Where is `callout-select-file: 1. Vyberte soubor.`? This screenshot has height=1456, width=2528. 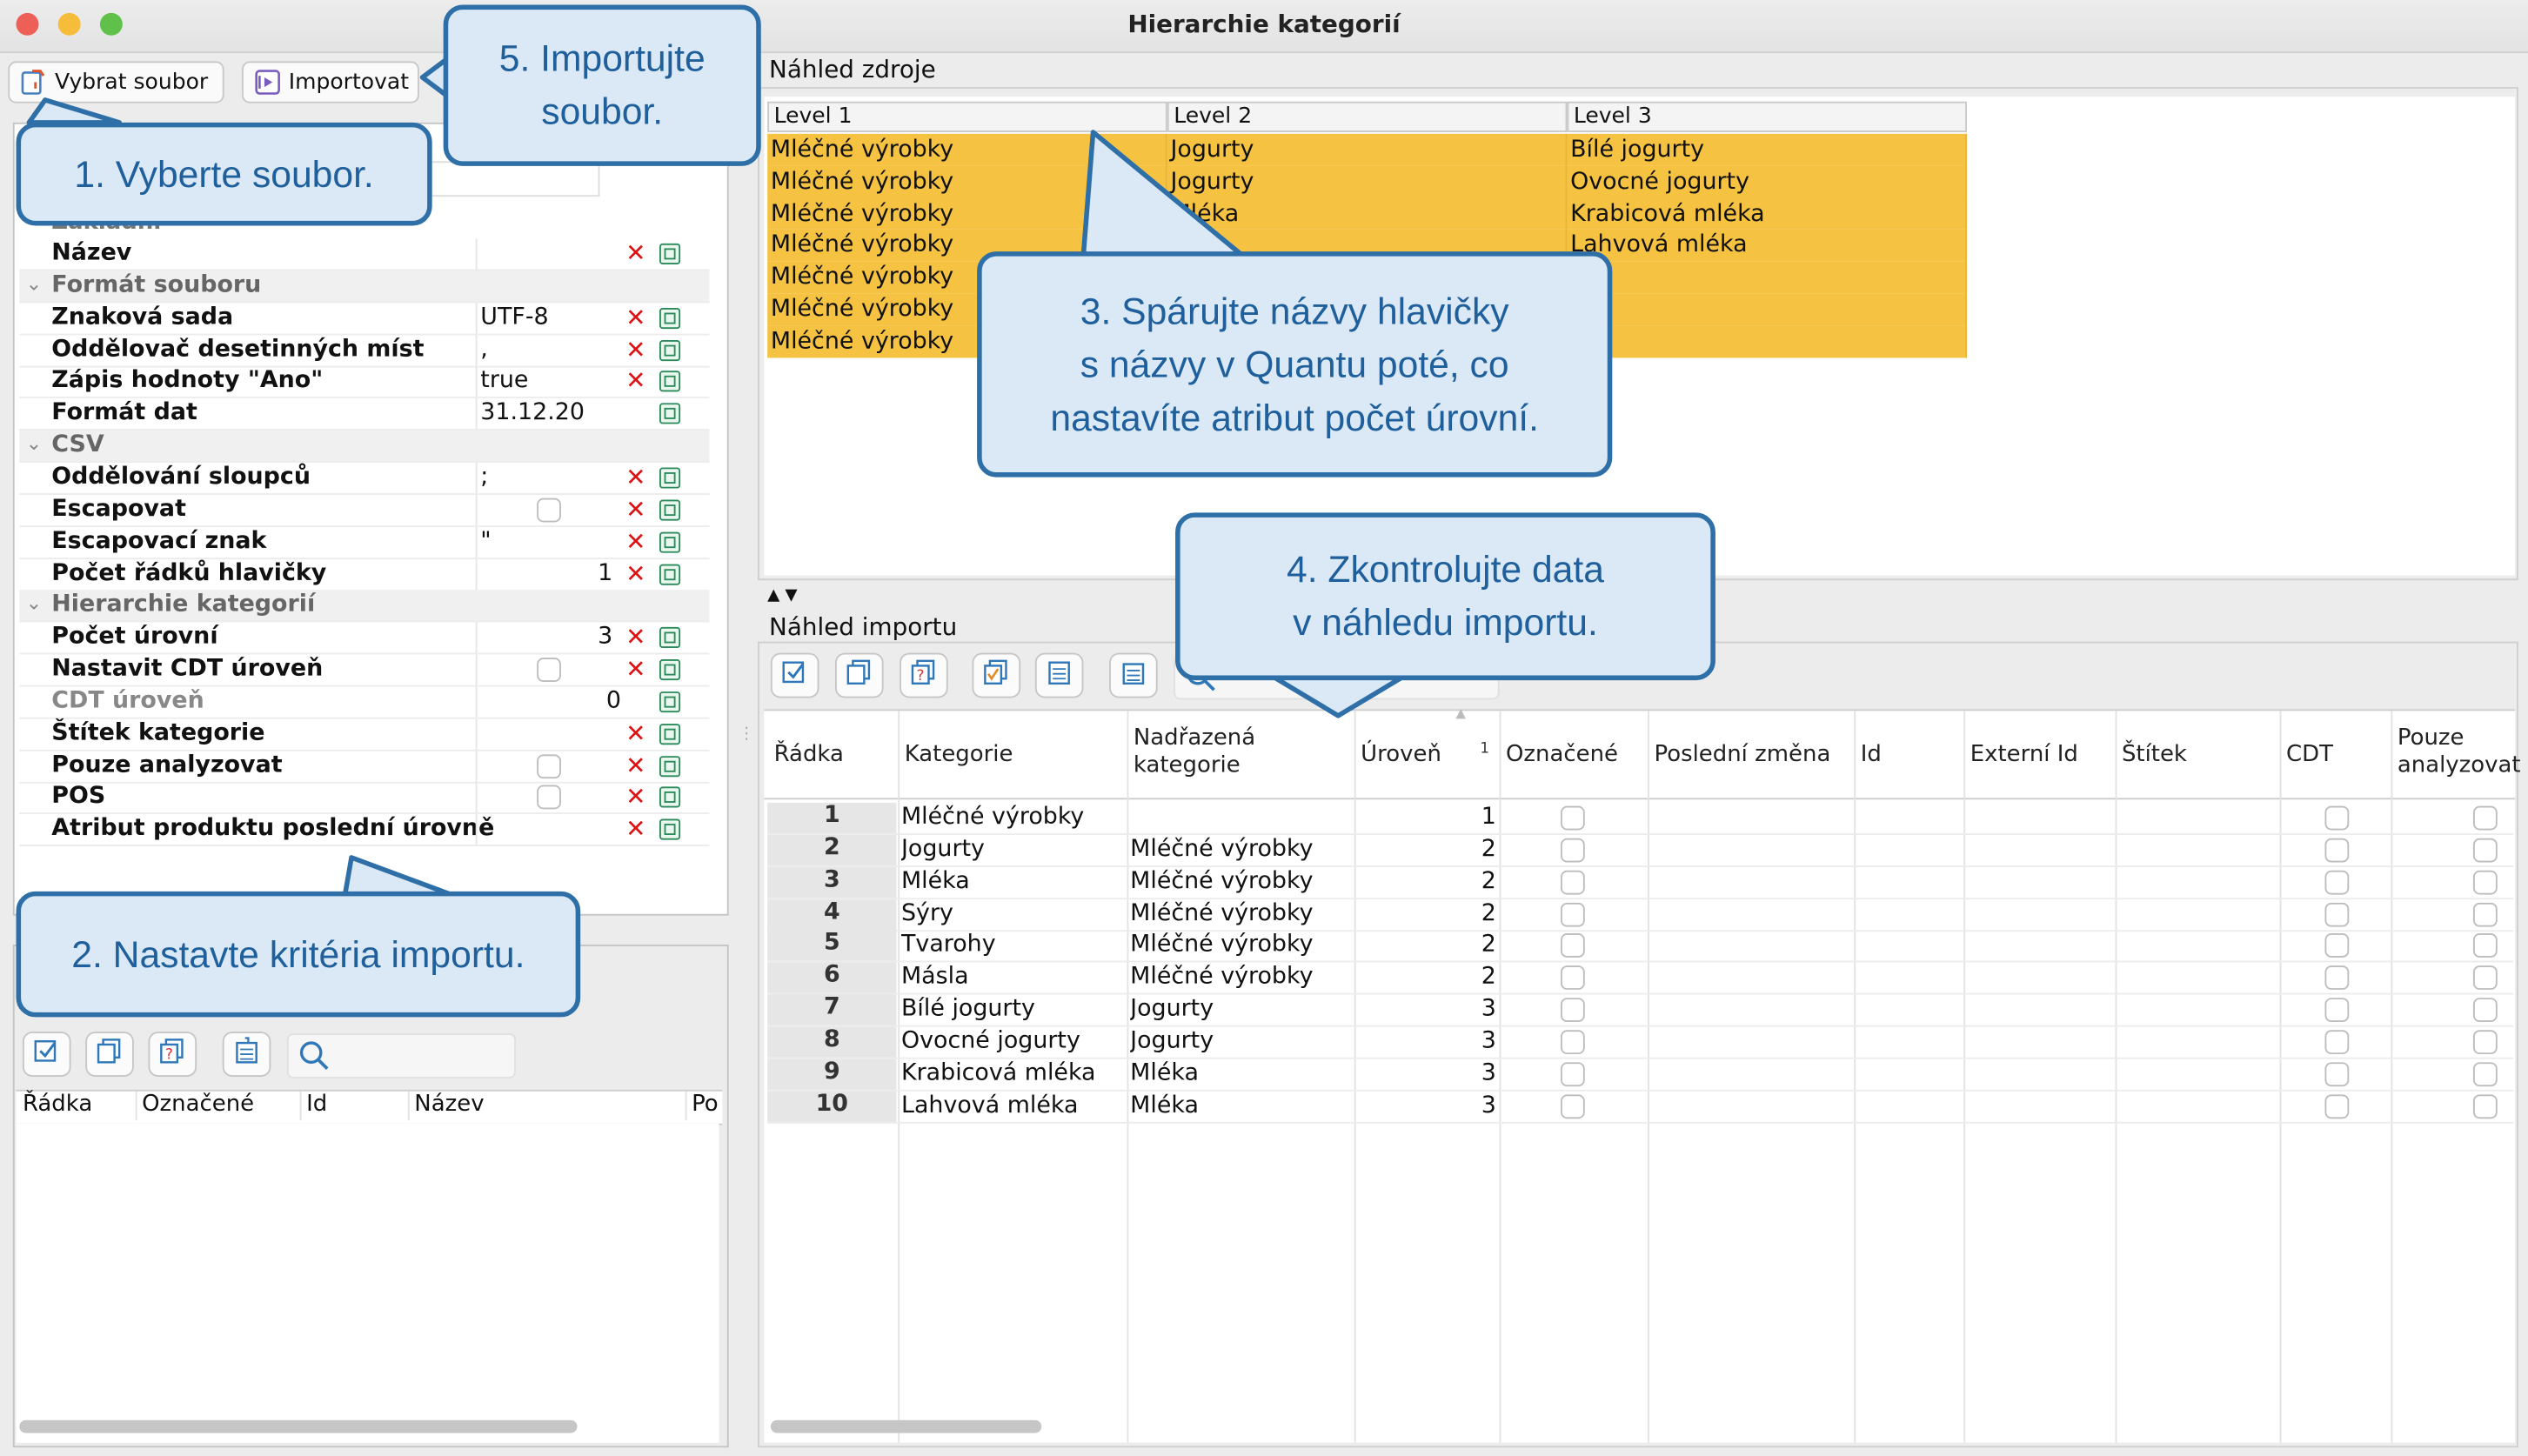
callout-select-file: 1. Vyberte soubor. is located at coordinates (224, 174).